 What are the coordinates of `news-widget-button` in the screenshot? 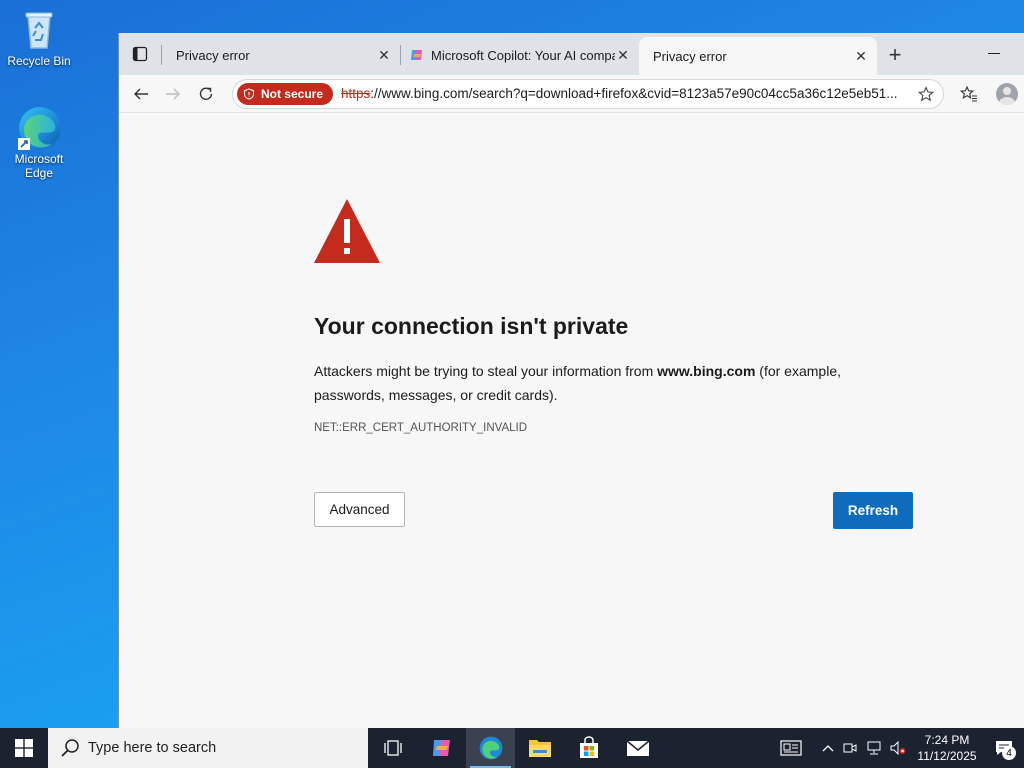 It's located at (791, 748).